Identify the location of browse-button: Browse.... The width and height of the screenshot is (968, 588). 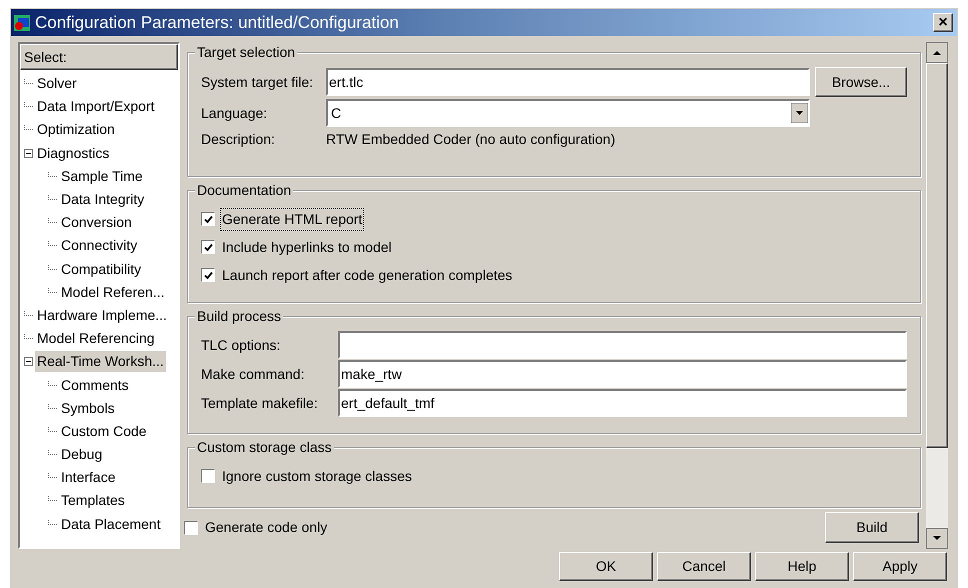
(861, 82).